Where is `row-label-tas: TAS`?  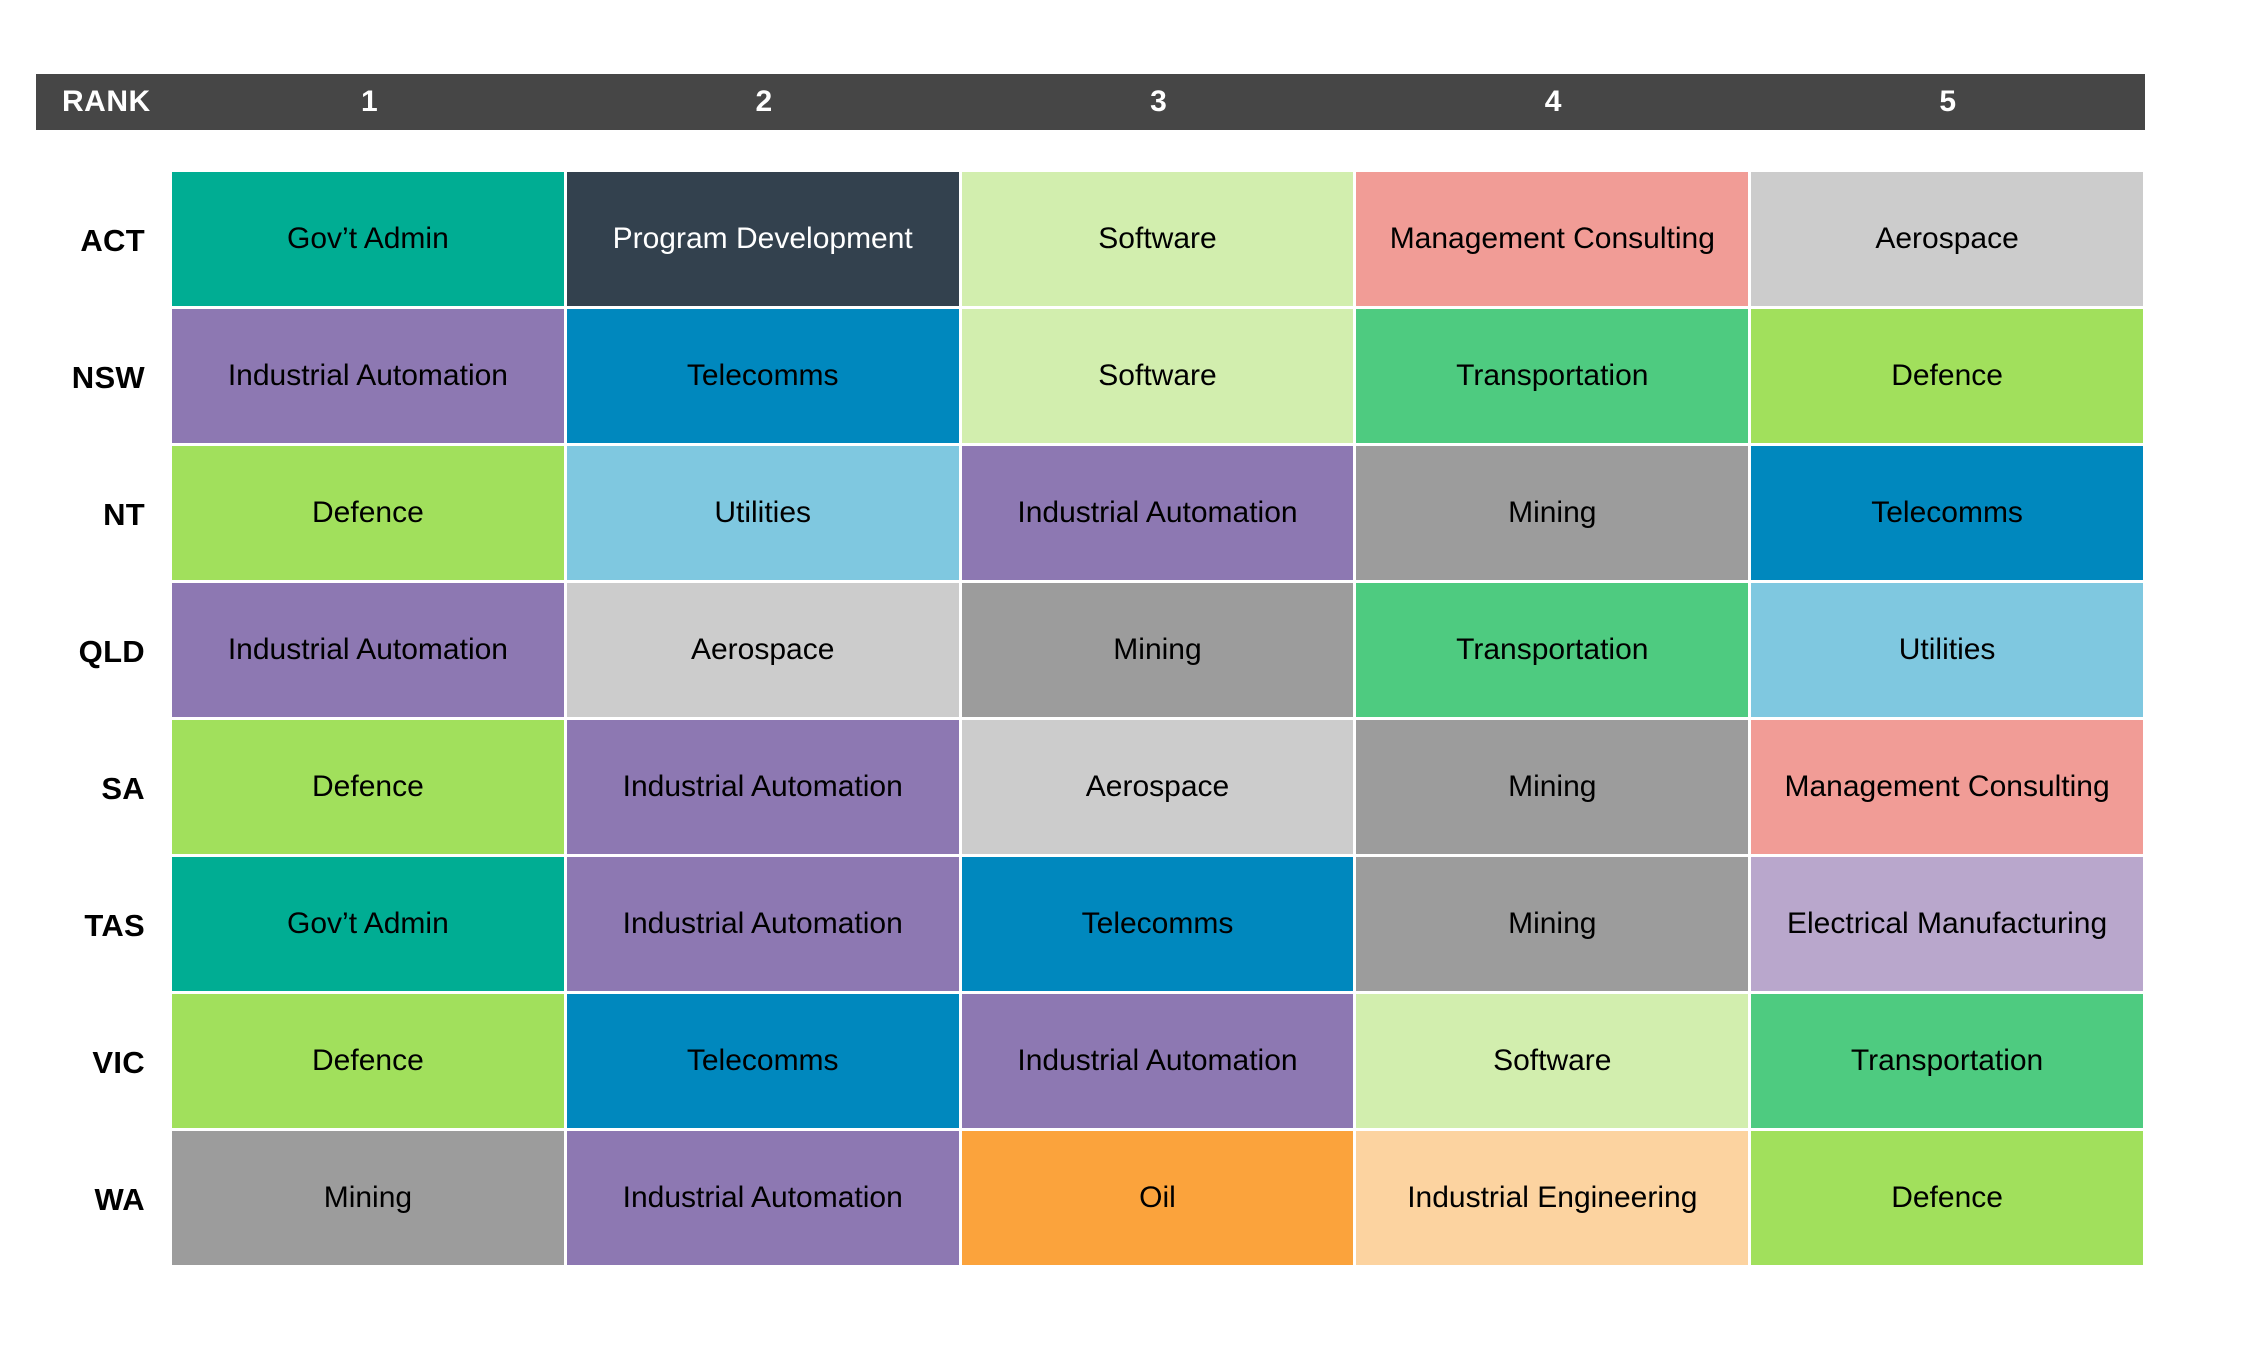 row-label-tas: TAS is located at coordinates (114, 925).